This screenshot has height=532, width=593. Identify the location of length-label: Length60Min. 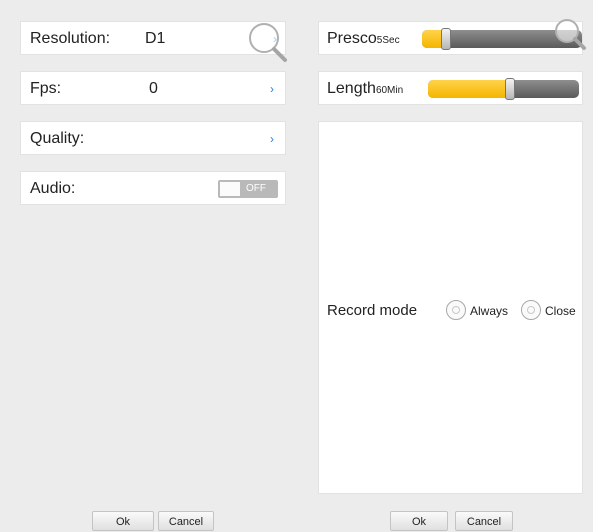
(365, 89).